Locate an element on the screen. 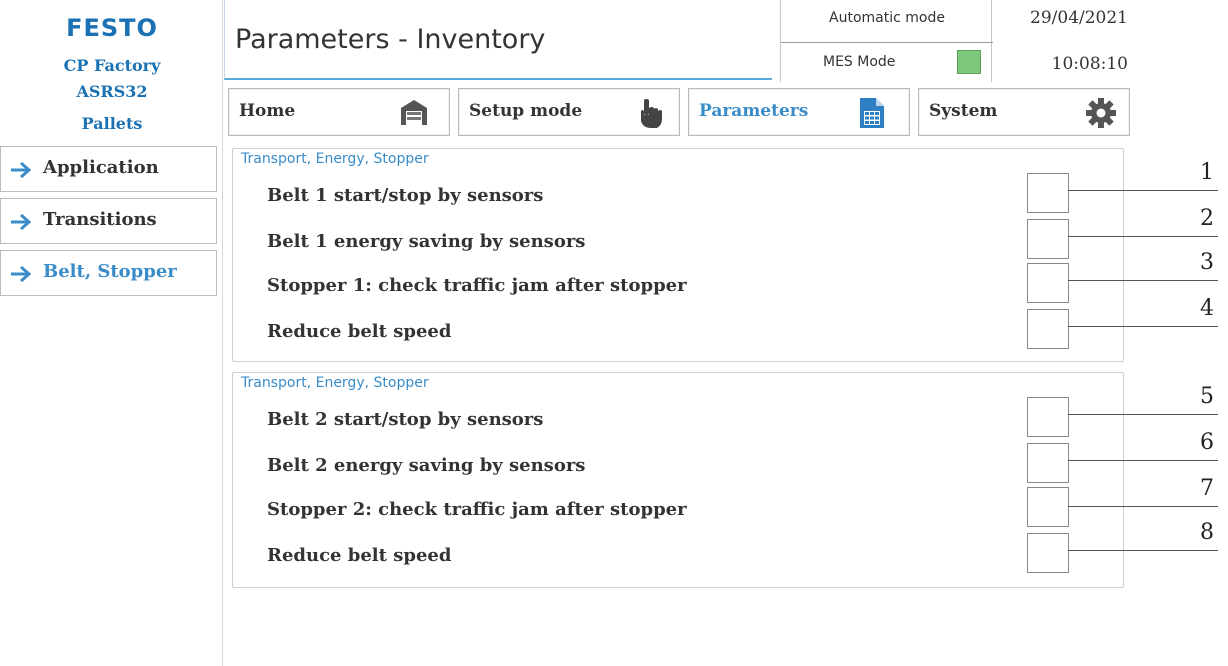 The height and width of the screenshot is (666, 1228). sidebar-item-label: Belt, Stopper is located at coordinates (110, 271).